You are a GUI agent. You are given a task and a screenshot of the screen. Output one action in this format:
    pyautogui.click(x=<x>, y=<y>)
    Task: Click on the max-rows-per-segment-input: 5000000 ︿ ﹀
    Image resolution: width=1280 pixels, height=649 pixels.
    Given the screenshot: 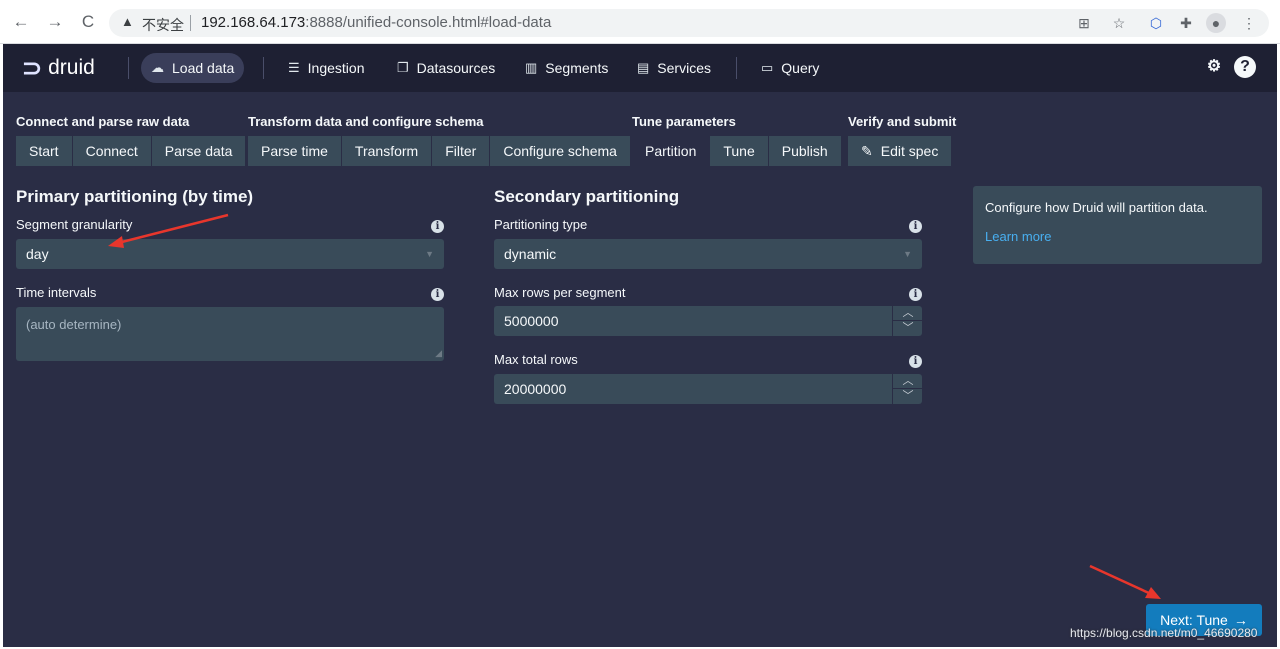 What is the action you would take?
    pyautogui.click(x=708, y=321)
    